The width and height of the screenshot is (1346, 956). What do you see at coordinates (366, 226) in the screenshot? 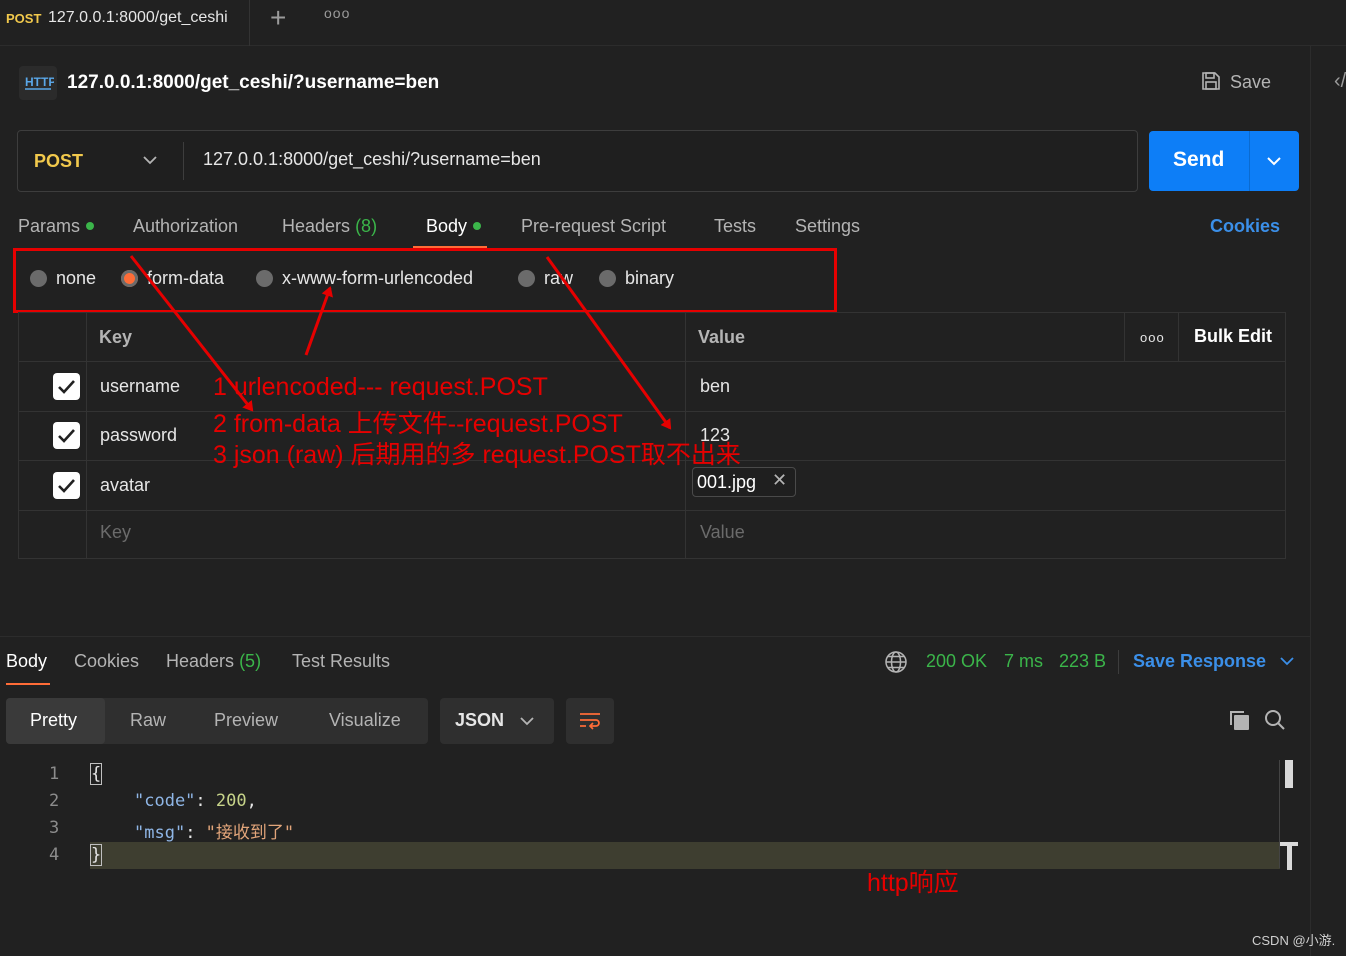
I see `headers-count: (8)` at bounding box center [366, 226].